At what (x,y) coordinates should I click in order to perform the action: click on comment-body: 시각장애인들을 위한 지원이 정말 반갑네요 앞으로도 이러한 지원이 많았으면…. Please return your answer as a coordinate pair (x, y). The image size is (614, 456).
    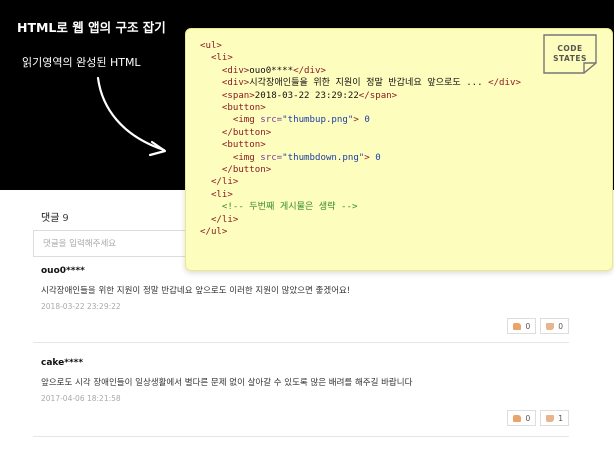
    Looking at the image, I should click on (196, 291).